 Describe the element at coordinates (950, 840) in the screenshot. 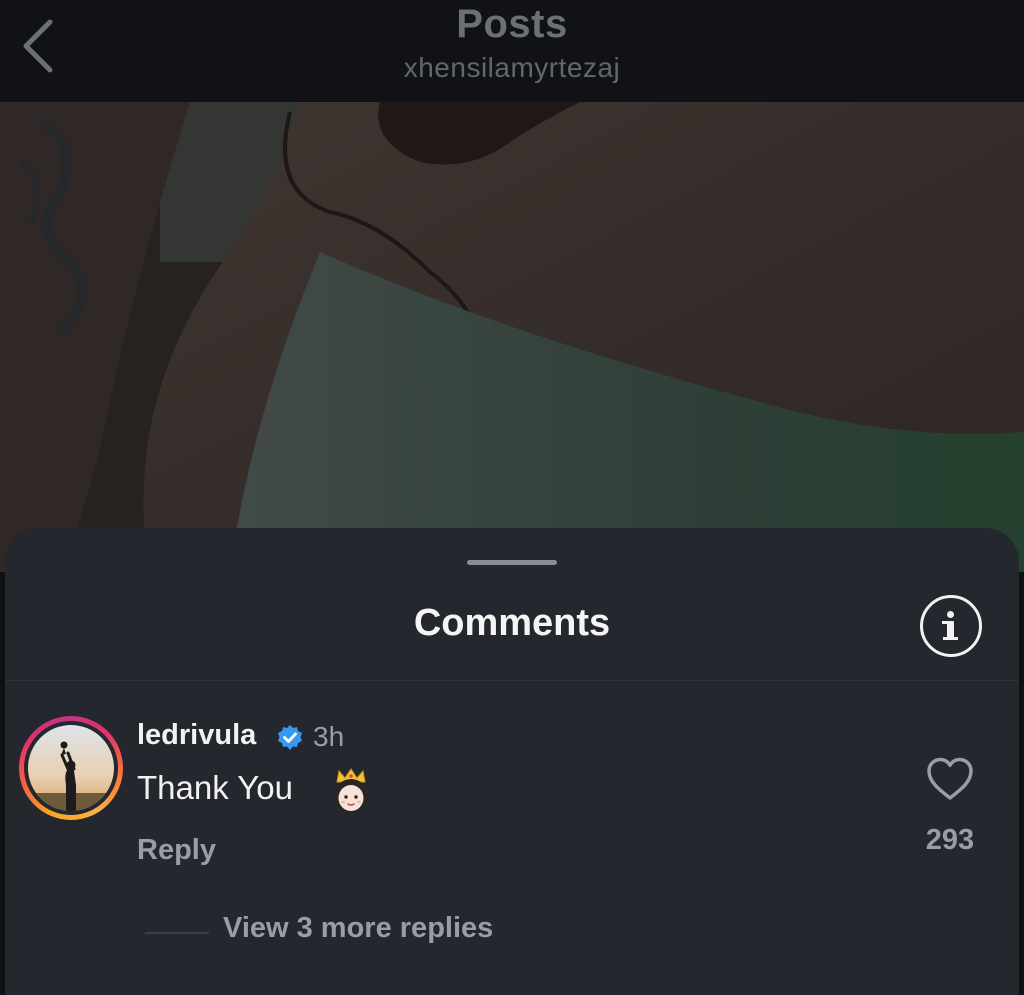

I see `like-count: 293` at that location.